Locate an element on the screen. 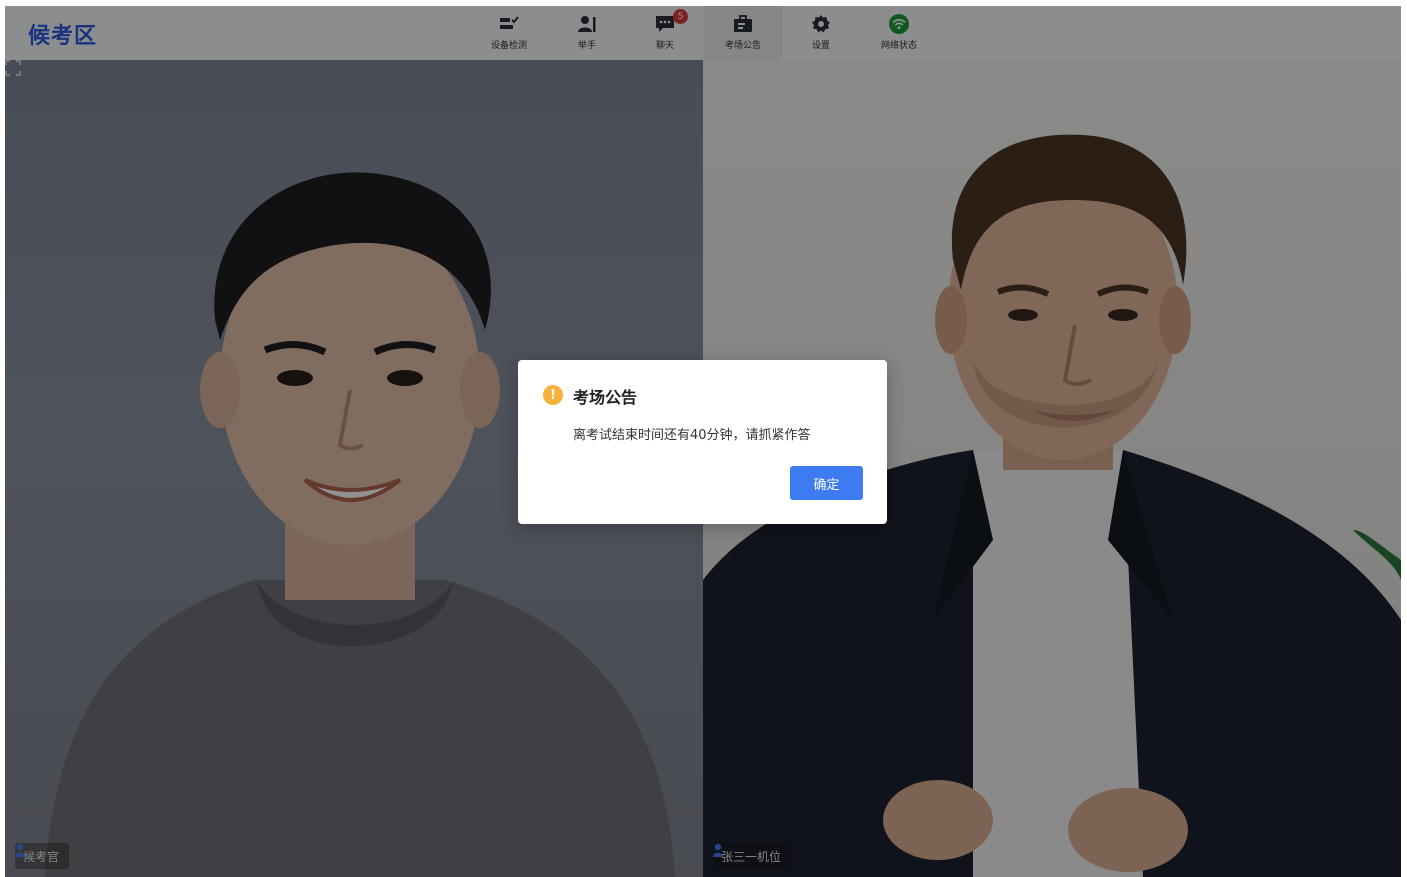 The image size is (1407, 877). announcement-dialog: ! 考场公告 离考试结束时间还有40分钟，请抓紧作答 确定 is located at coordinates (702, 442).